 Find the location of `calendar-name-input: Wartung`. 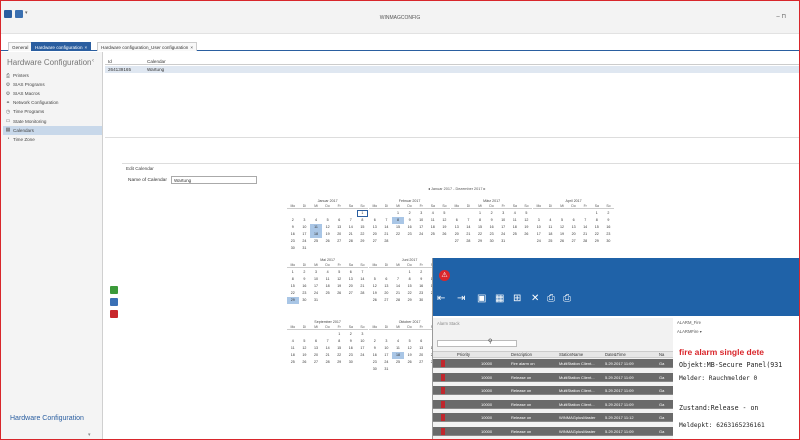

calendar-name-input: Wartung is located at coordinates (214, 180).